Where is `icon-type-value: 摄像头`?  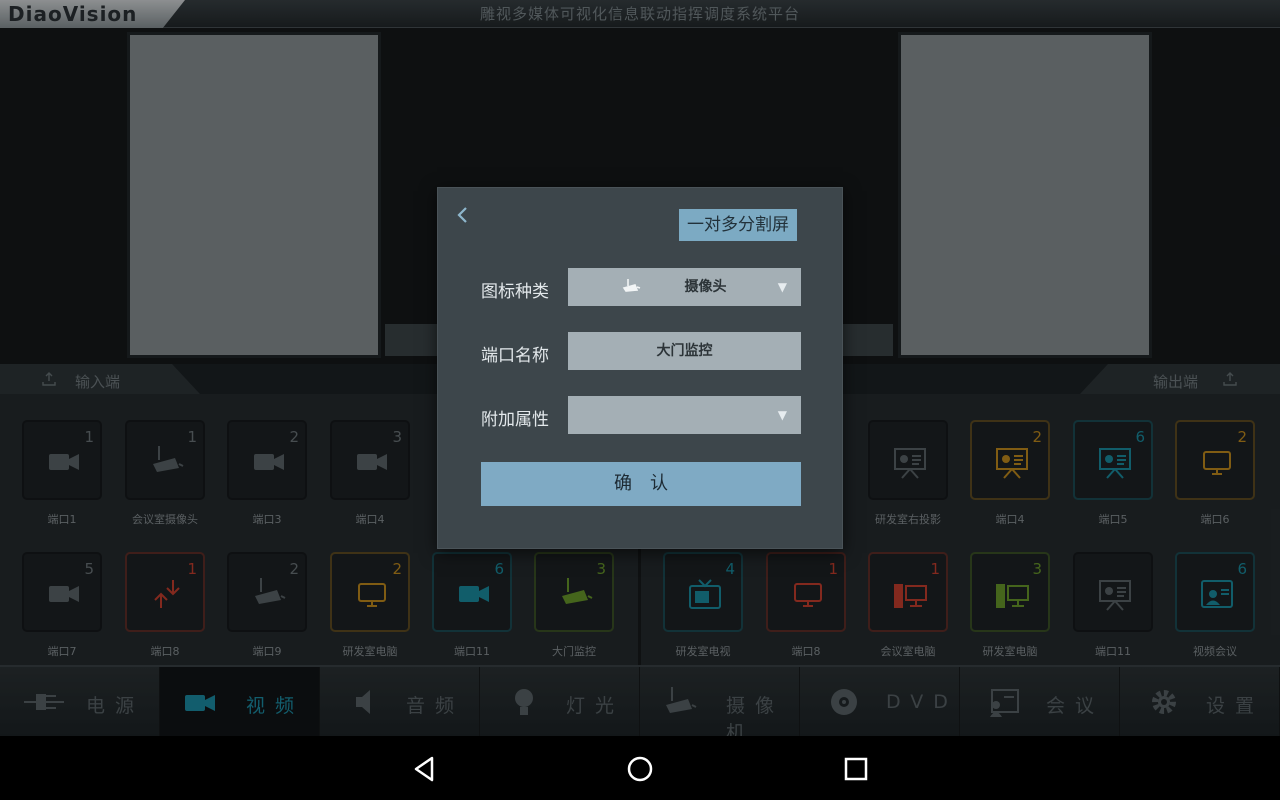
icon-type-value: 摄像头 is located at coordinates (705, 287).